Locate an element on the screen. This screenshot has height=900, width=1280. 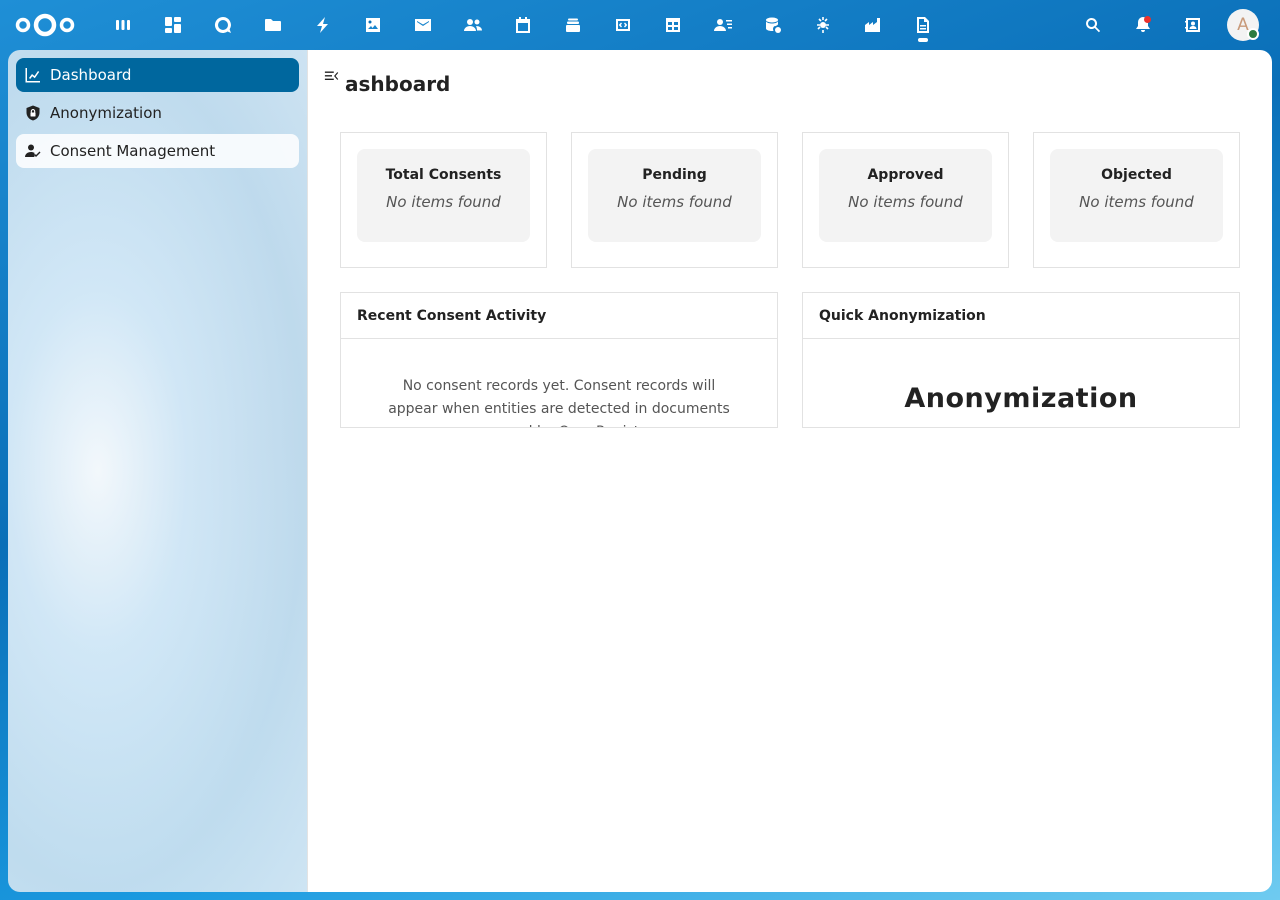
sidebar-item-consent-management: Consent Management is located at coordinates (157, 151).